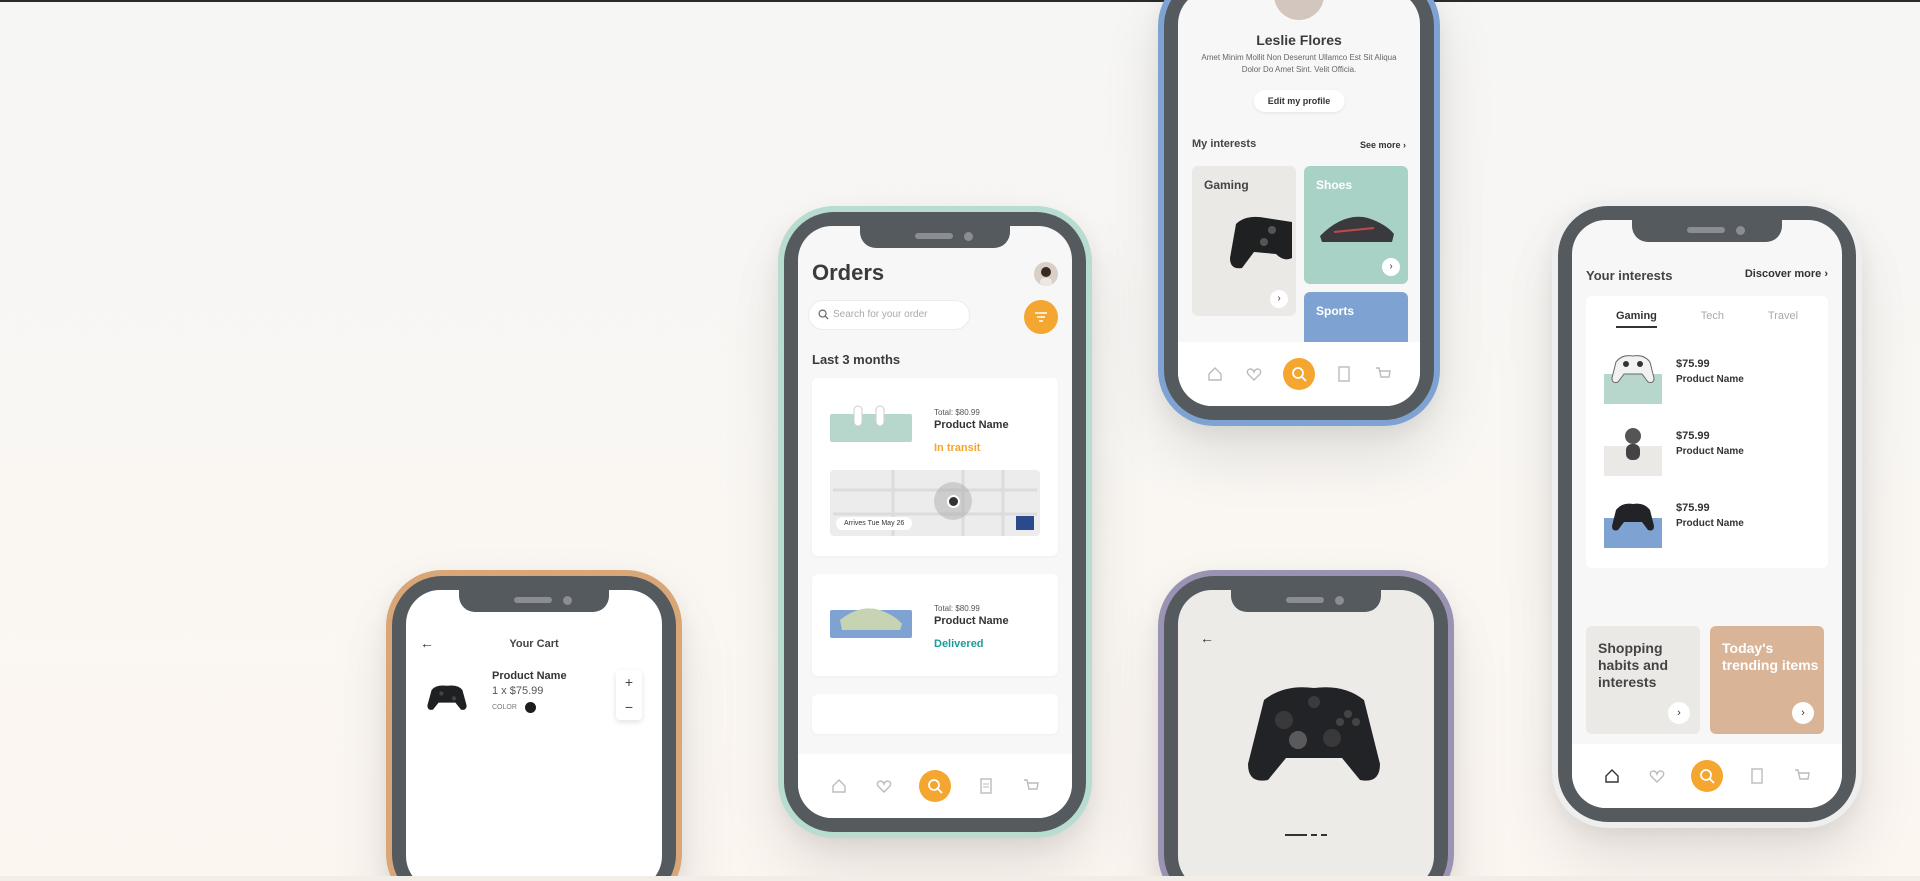  What do you see at coordinates (1207, 638) in the screenshot?
I see `back-arrow-icon: ←` at bounding box center [1207, 638].